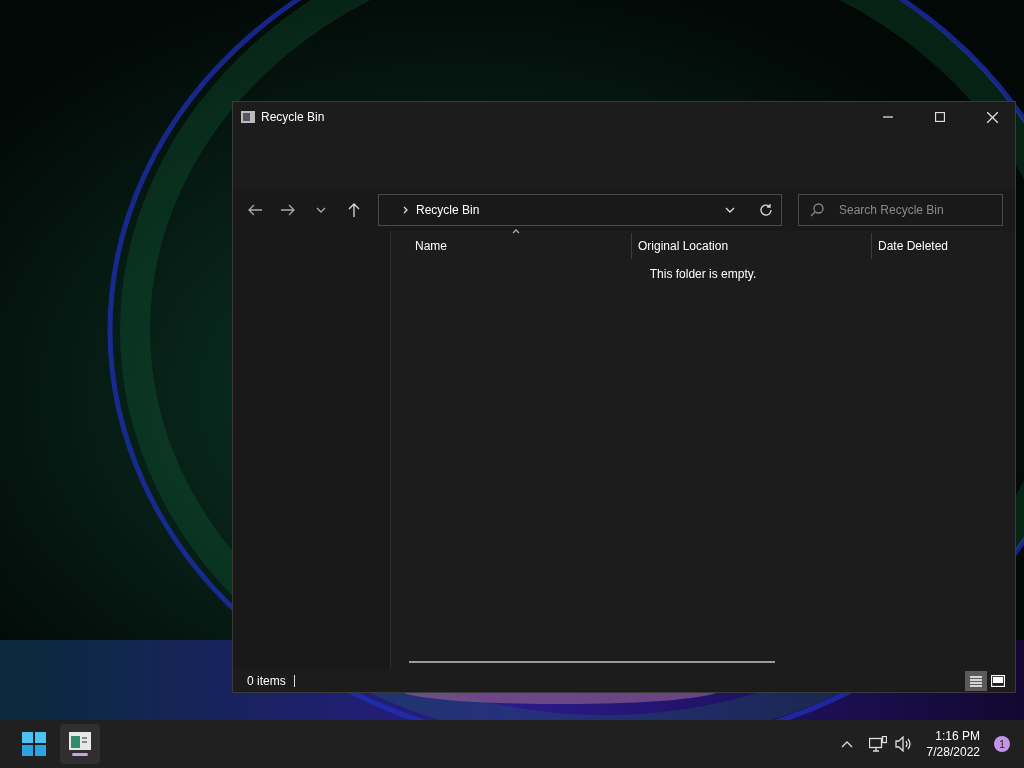  Describe the element at coordinates (523, 246) in the screenshot. I see `column-header: Name` at that location.